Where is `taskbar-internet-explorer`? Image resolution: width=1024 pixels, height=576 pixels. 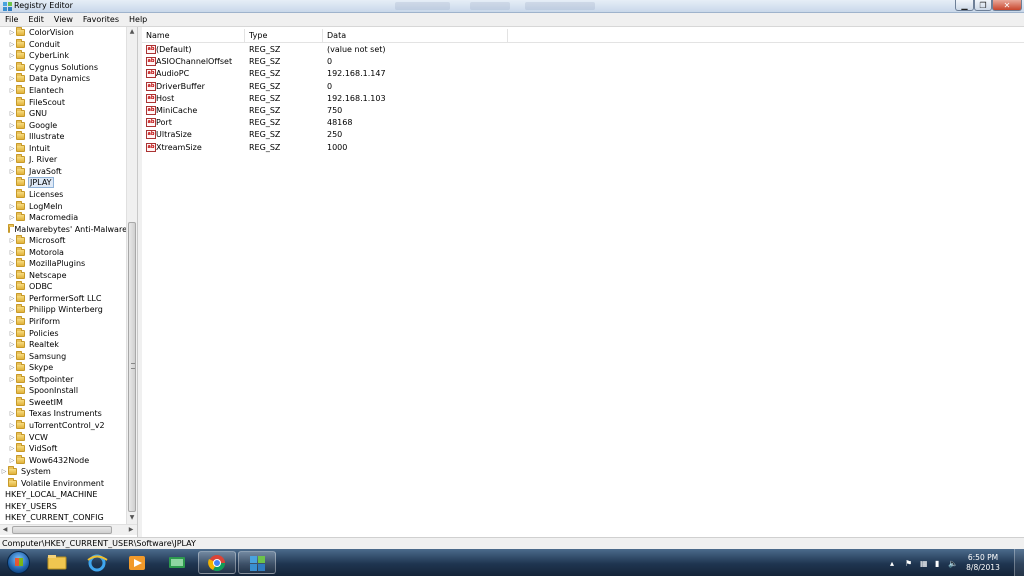
taskbar-internet-explorer is located at coordinates (97, 562).